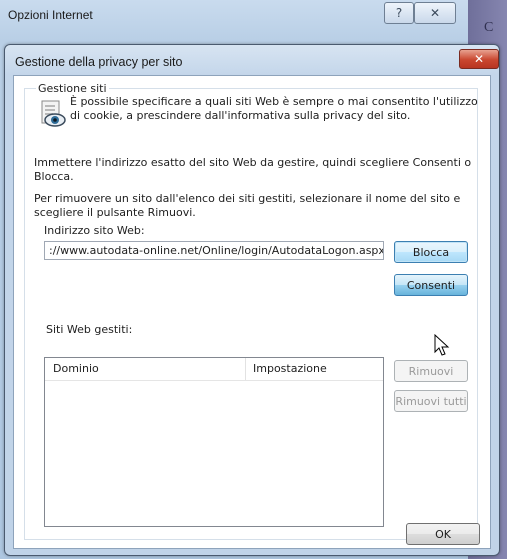 The image size is (507, 559). I want to click on mouse-pointer-icon, so click(442, 345).